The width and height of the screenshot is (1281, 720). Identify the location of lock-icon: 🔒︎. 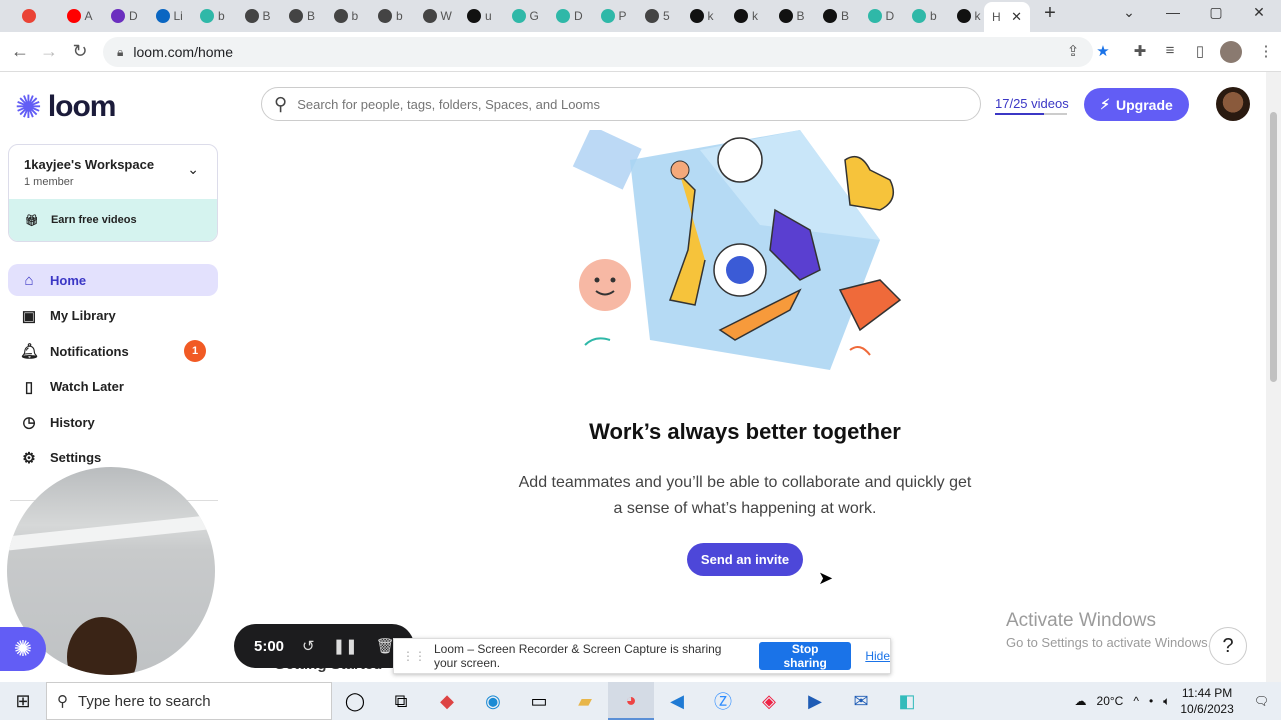
(120, 51).